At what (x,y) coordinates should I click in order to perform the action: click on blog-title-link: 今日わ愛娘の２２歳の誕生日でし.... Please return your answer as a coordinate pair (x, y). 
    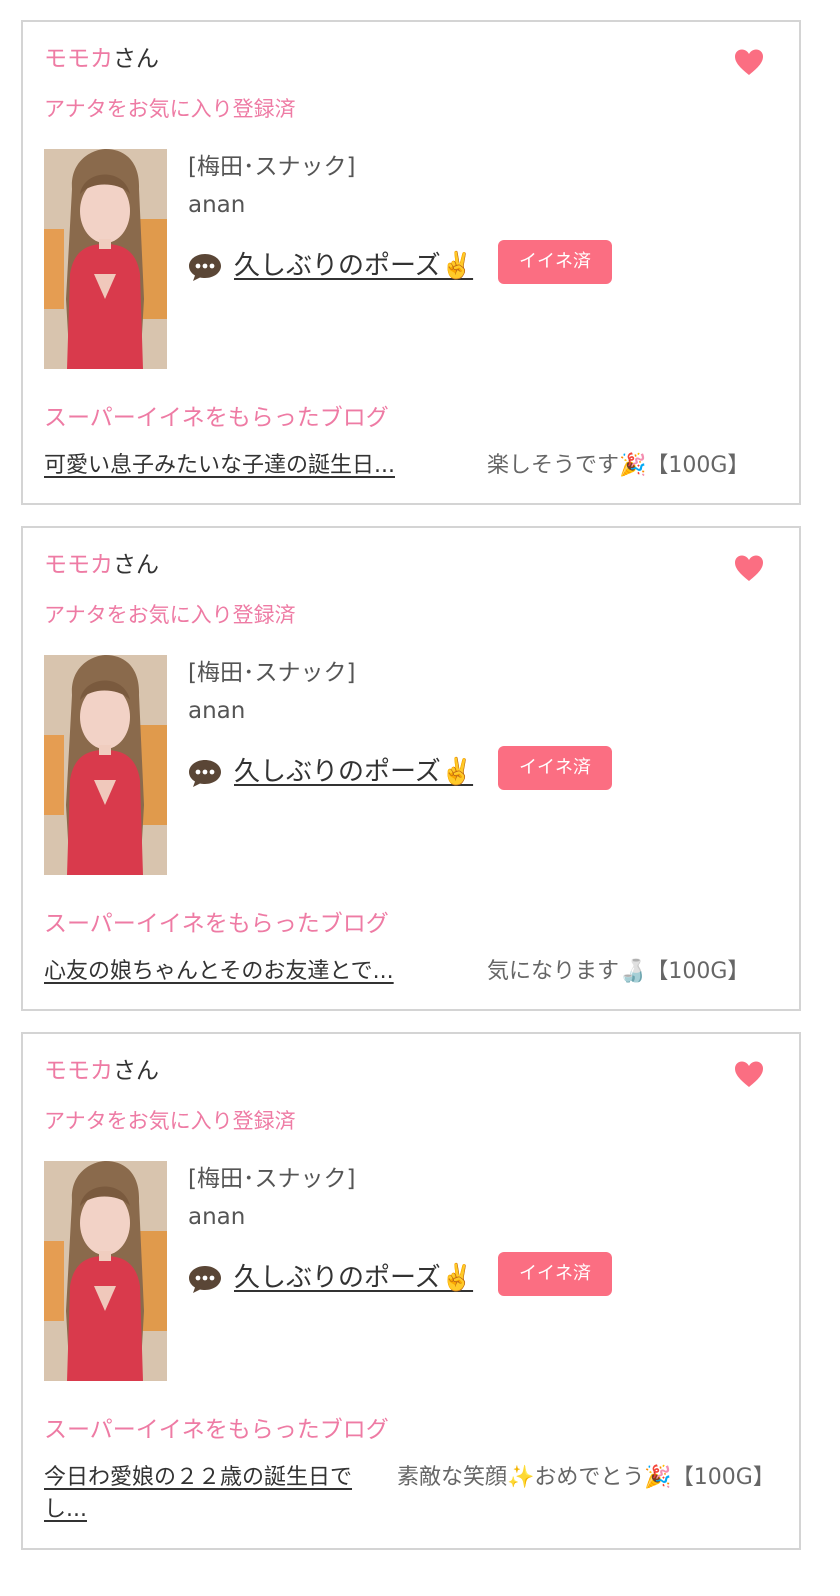
    Looking at the image, I should click on (217, 1494).